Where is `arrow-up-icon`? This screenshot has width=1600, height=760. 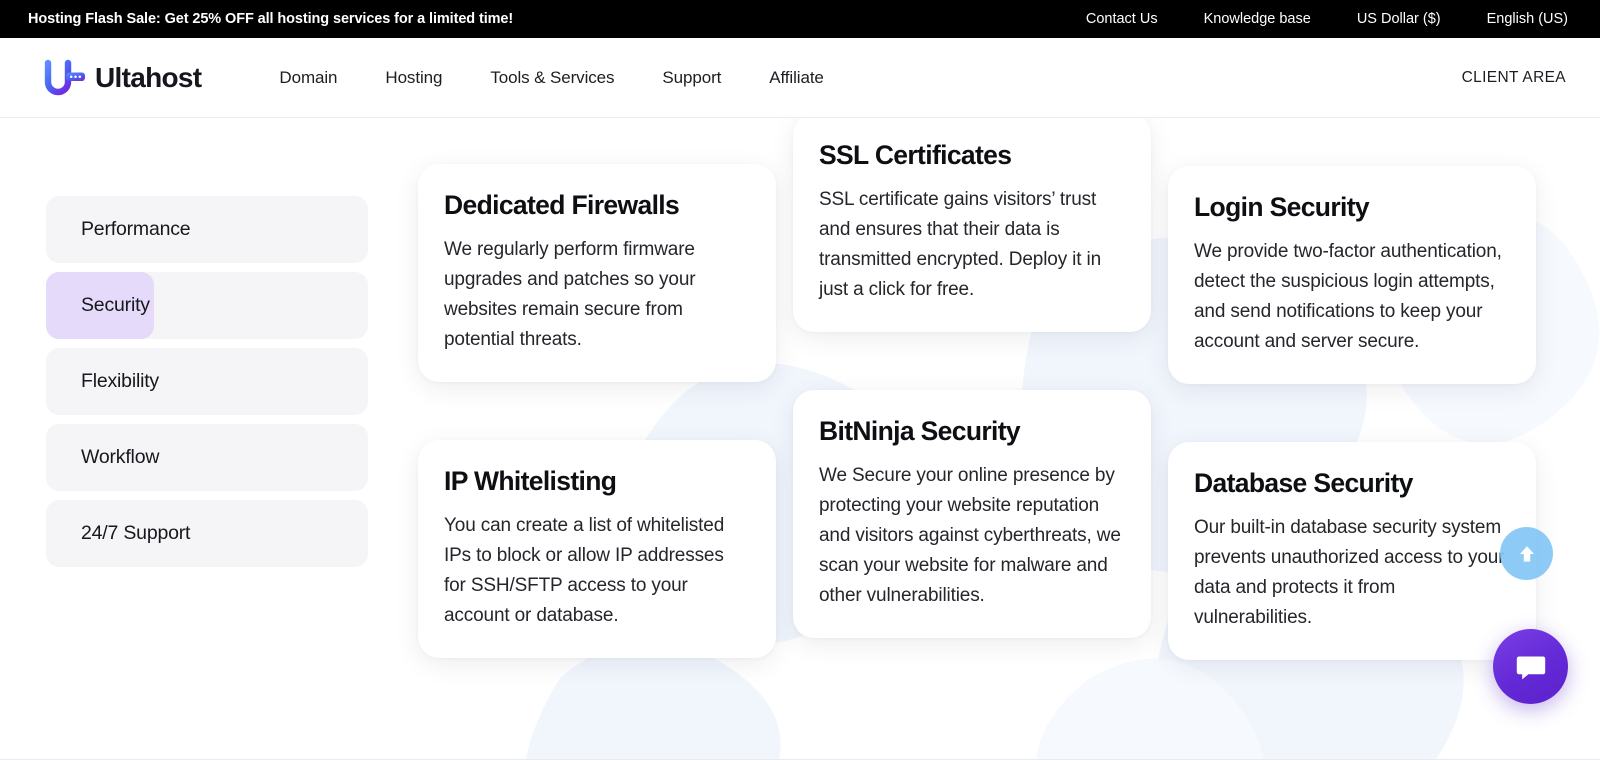 arrow-up-icon is located at coordinates (1526, 553).